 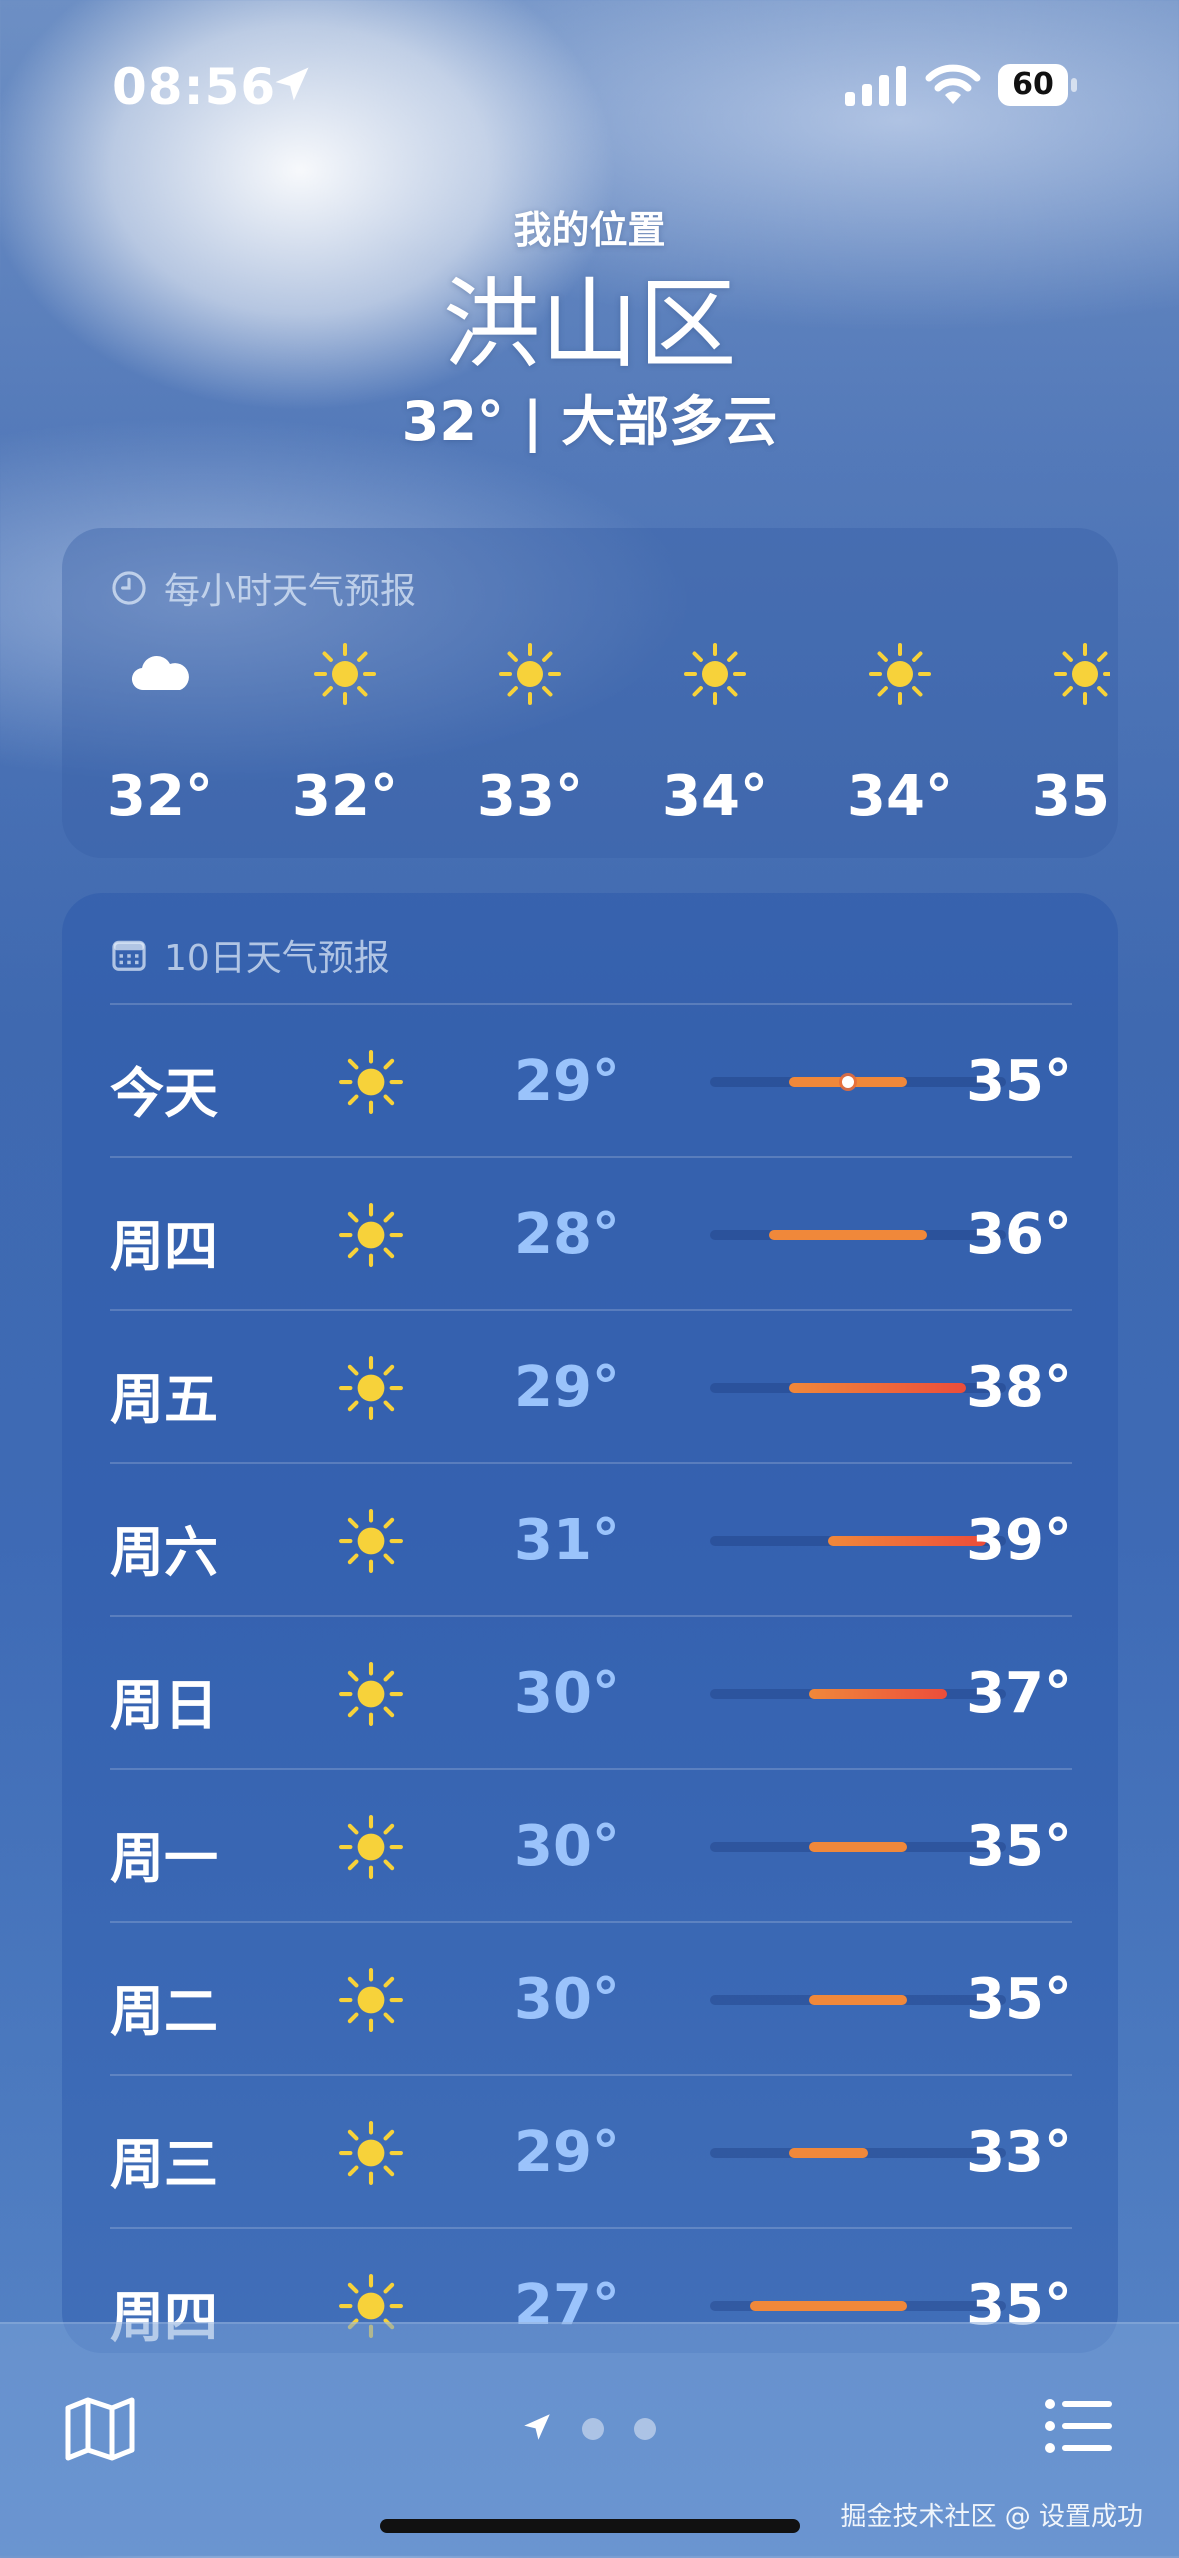 I want to click on forecast-day-row: 周一 30° 35°, so click(x=591, y=1844).